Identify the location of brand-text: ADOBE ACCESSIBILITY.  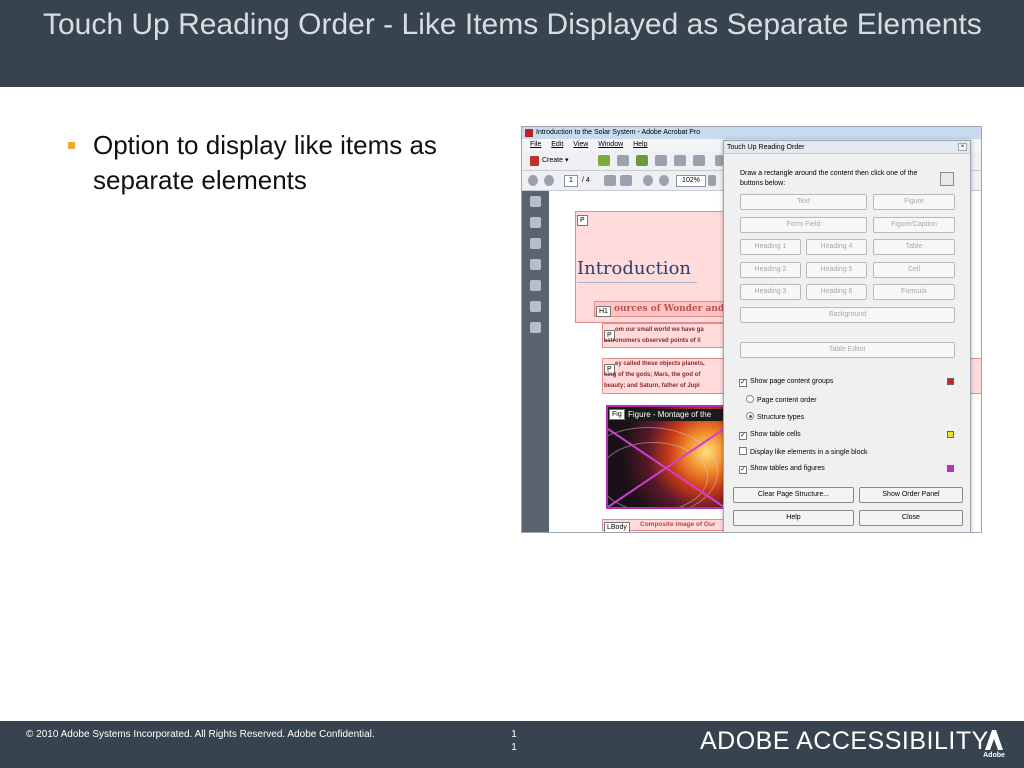
(844, 741).